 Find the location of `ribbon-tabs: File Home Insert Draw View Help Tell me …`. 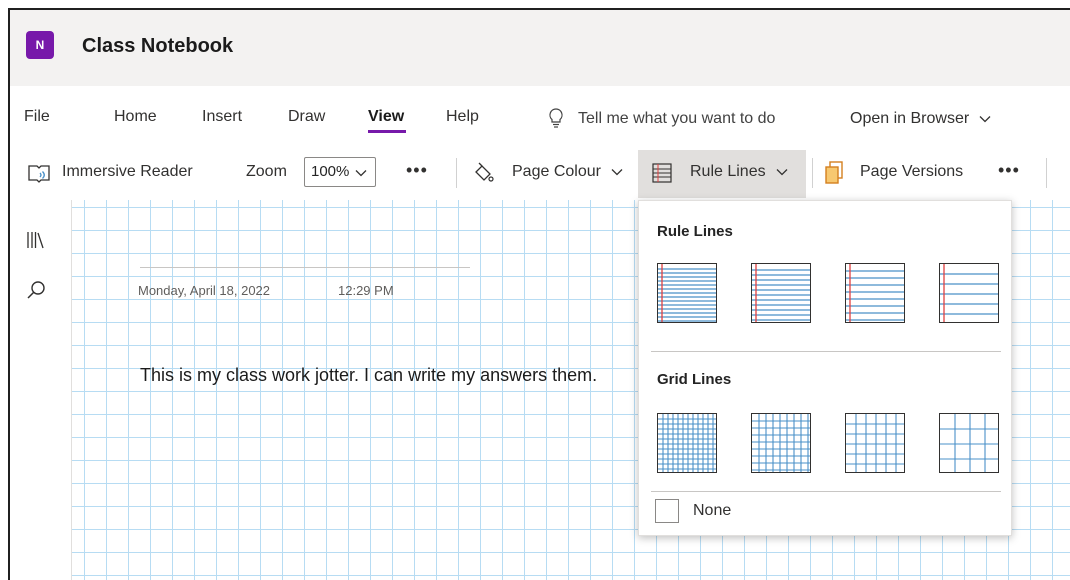

ribbon-tabs: File Home Insert Draw View Help Tell me … is located at coordinates (540, 118).